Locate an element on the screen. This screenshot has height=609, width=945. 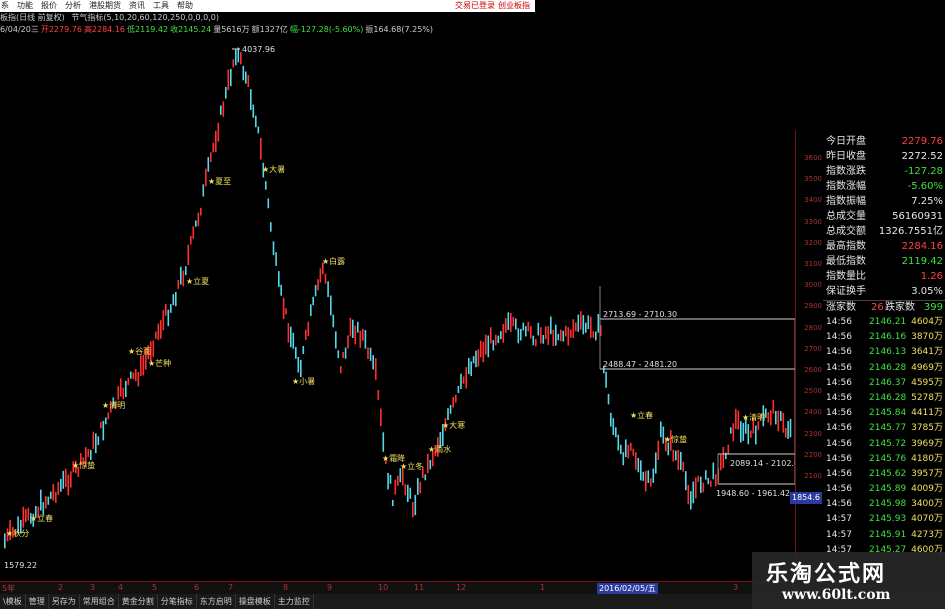
menu-item: 资讯 is located at coordinates (137, 6).